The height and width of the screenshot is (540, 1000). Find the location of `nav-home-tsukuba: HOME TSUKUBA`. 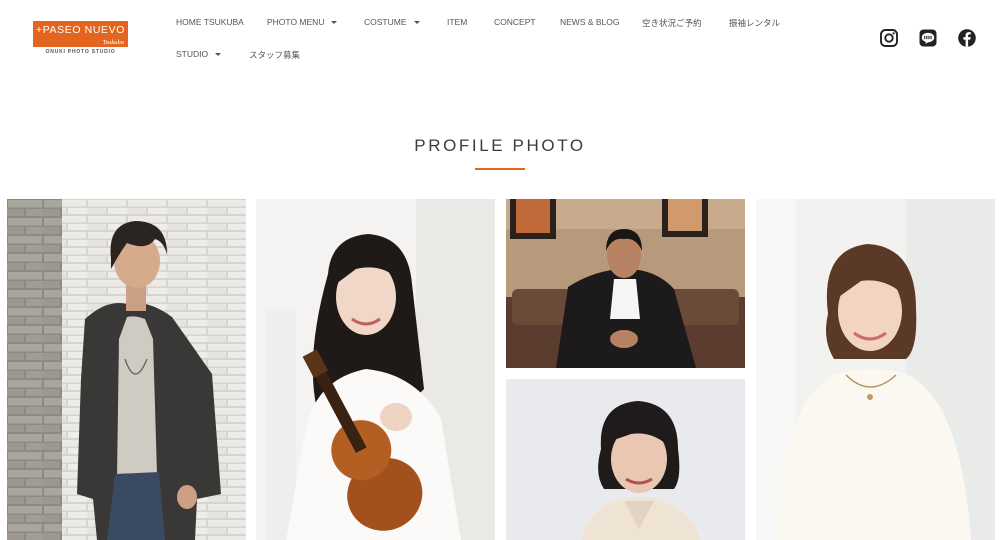

nav-home-tsukuba: HOME TSUKUBA is located at coordinates (210, 22).